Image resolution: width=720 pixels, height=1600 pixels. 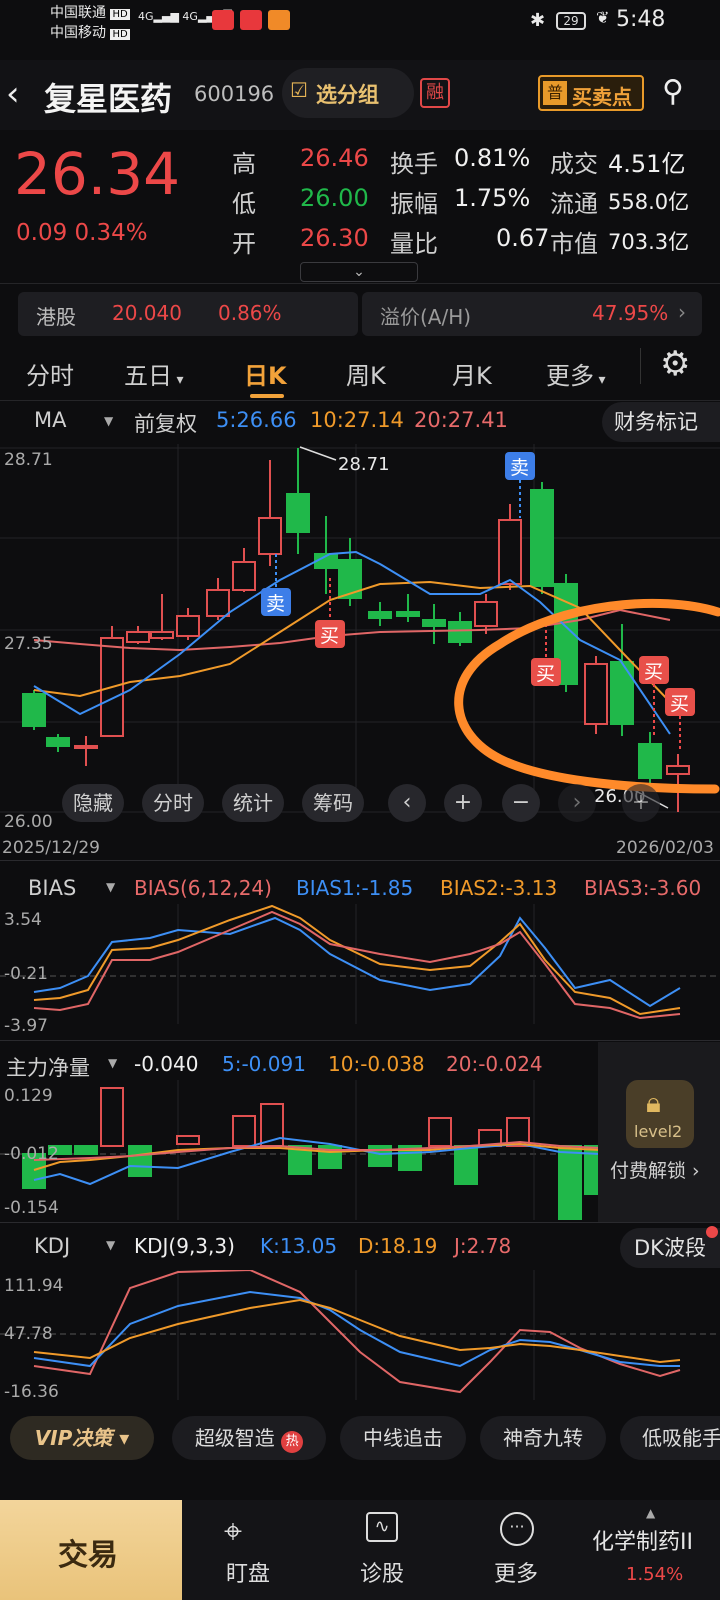 I want to click on flow-ma20: 20:-0.024, so click(x=494, y=1064).